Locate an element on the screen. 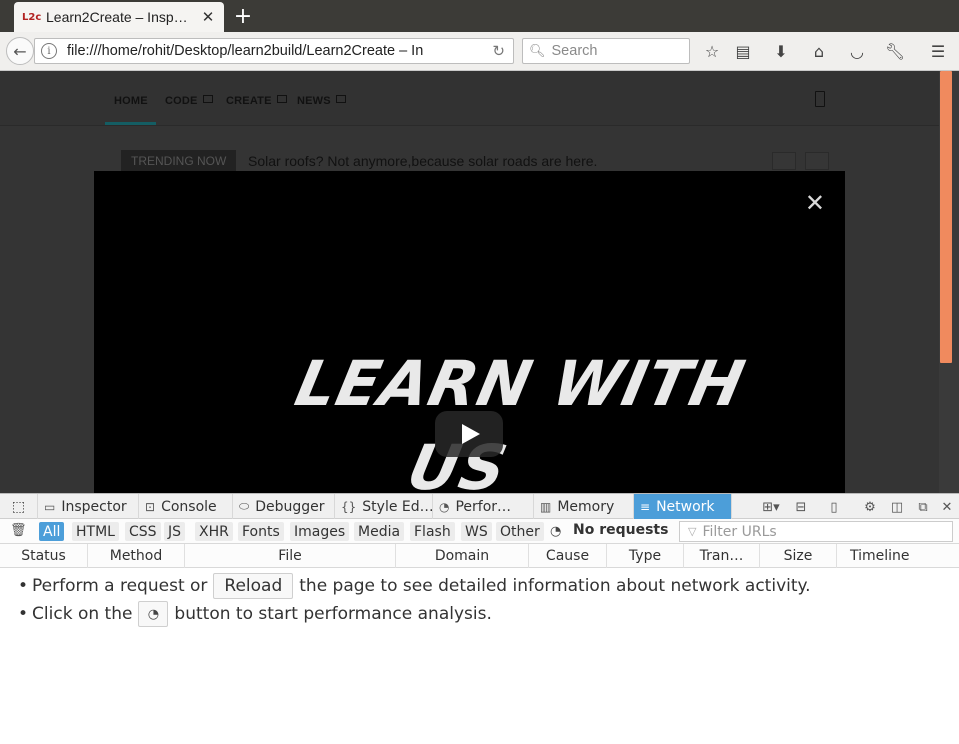 Image resolution: width=959 pixels, height=744 pixels. scrollbar-thumb is located at coordinates (946, 217).